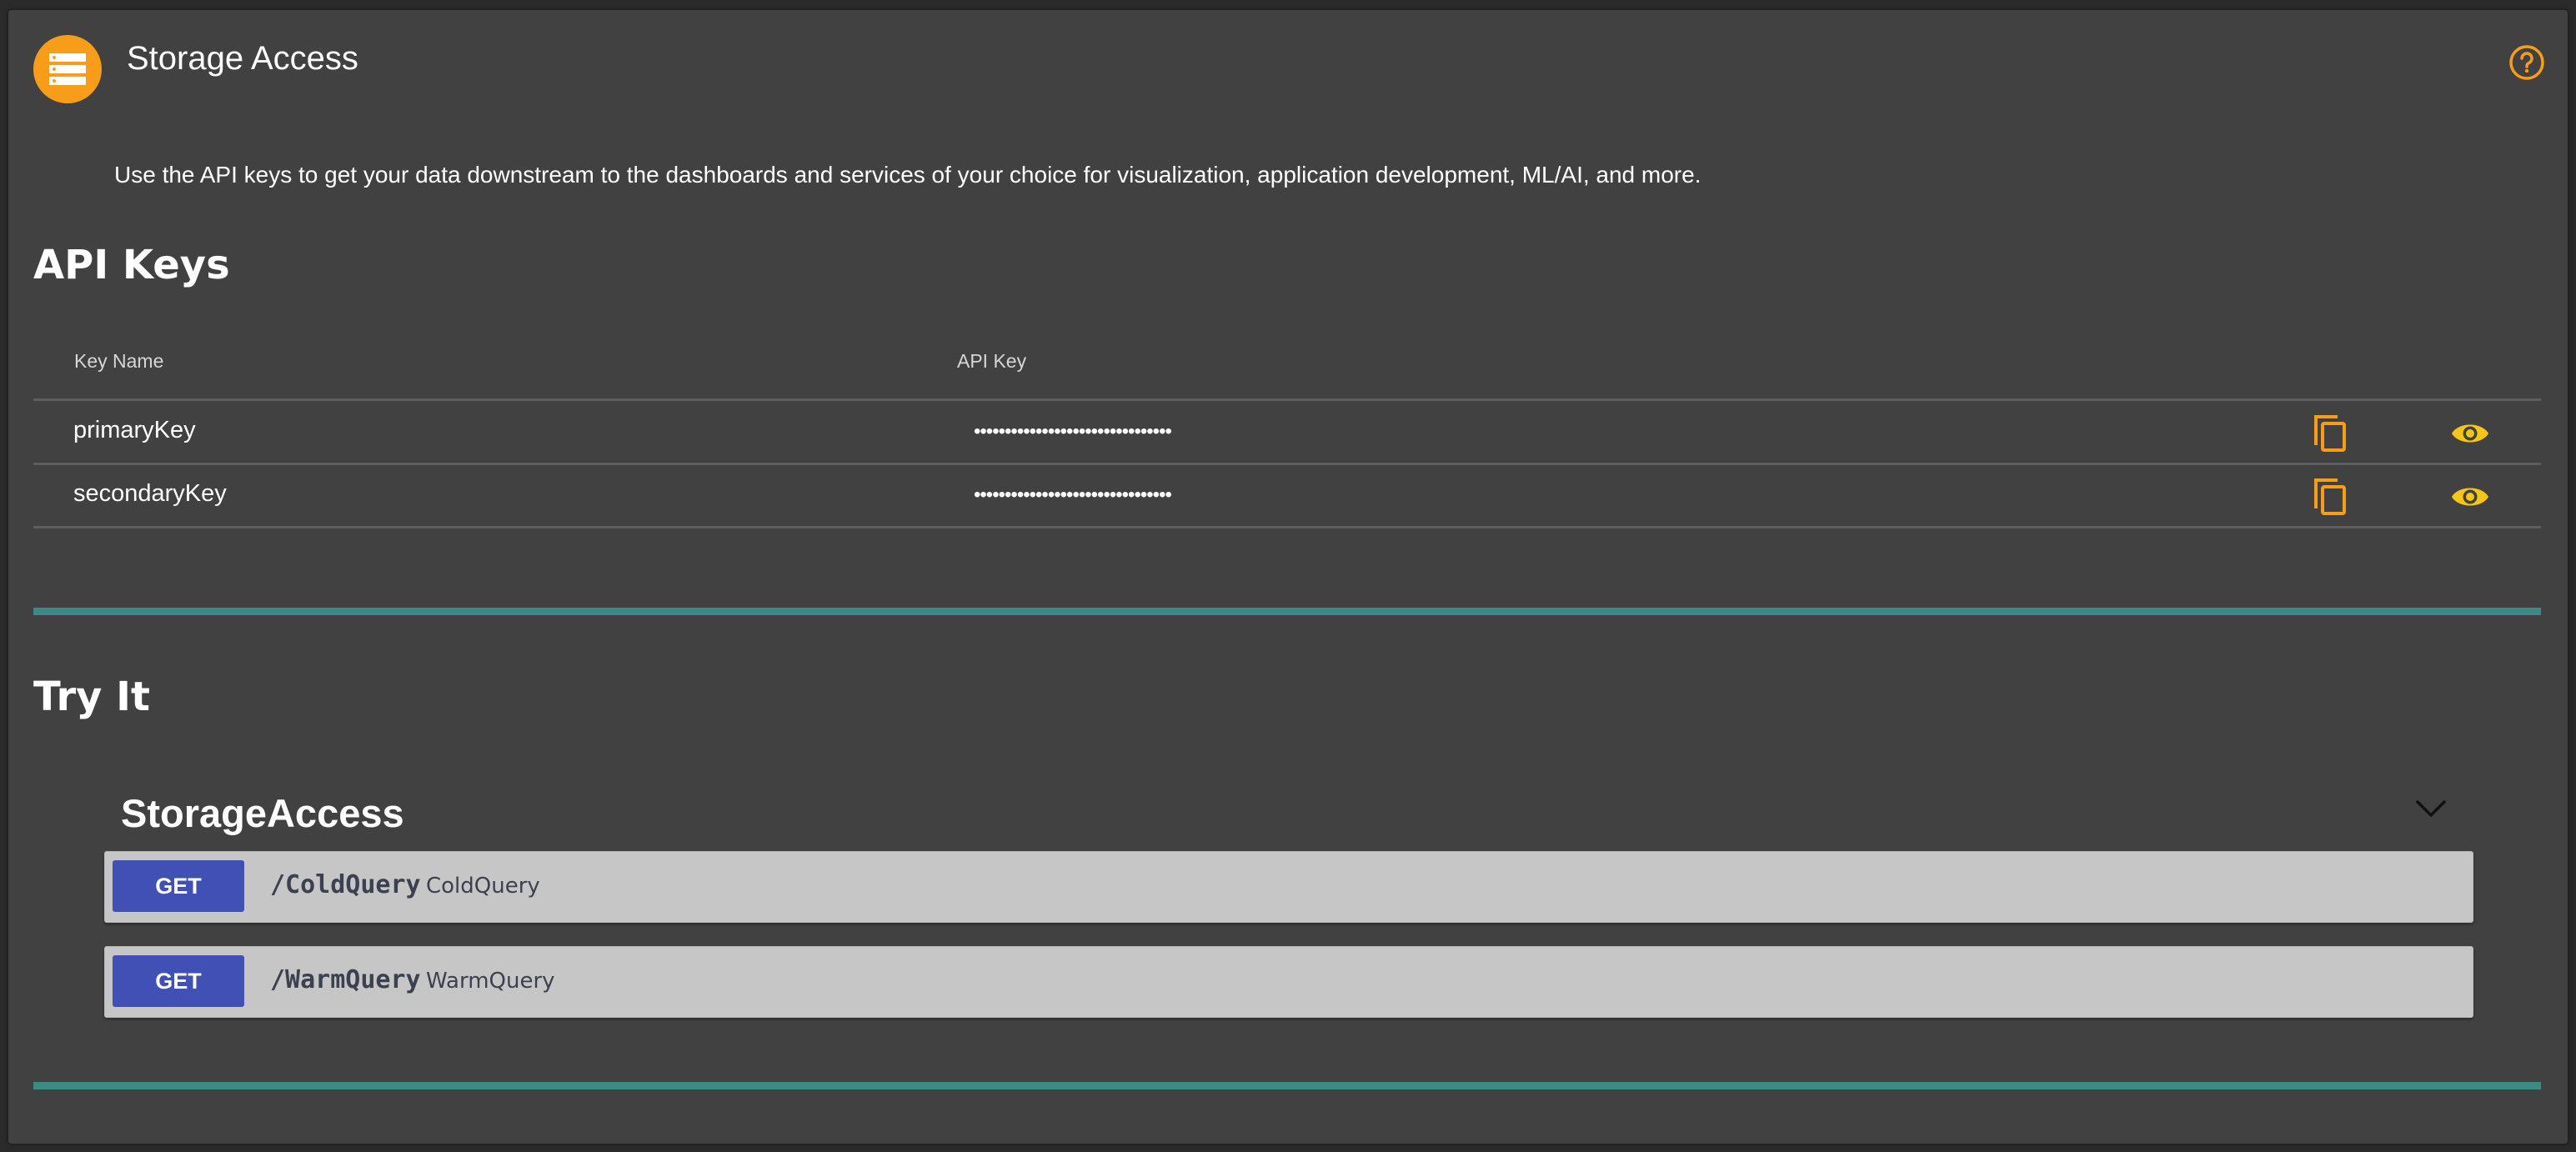 Image resolution: width=2576 pixels, height=1152 pixels. Describe the element at coordinates (992, 361) in the screenshot. I see `column-header-api-key: API Key` at that location.